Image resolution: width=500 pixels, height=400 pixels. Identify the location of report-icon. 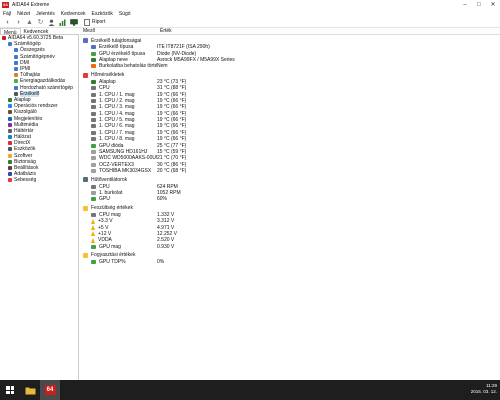
(87, 22).